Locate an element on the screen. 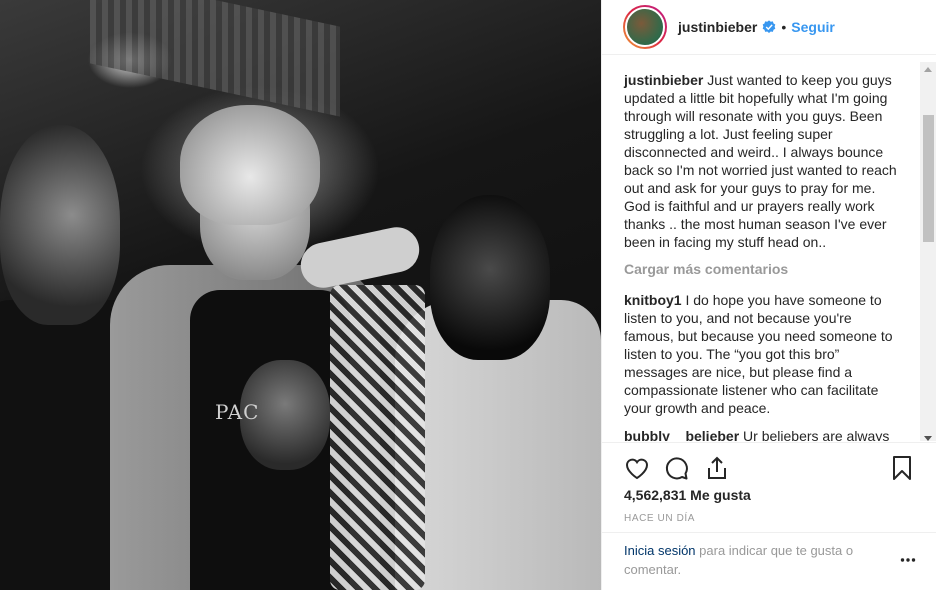 The width and height of the screenshot is (936, 590). follow-button: Seguir is located at coordinates (813, 27).